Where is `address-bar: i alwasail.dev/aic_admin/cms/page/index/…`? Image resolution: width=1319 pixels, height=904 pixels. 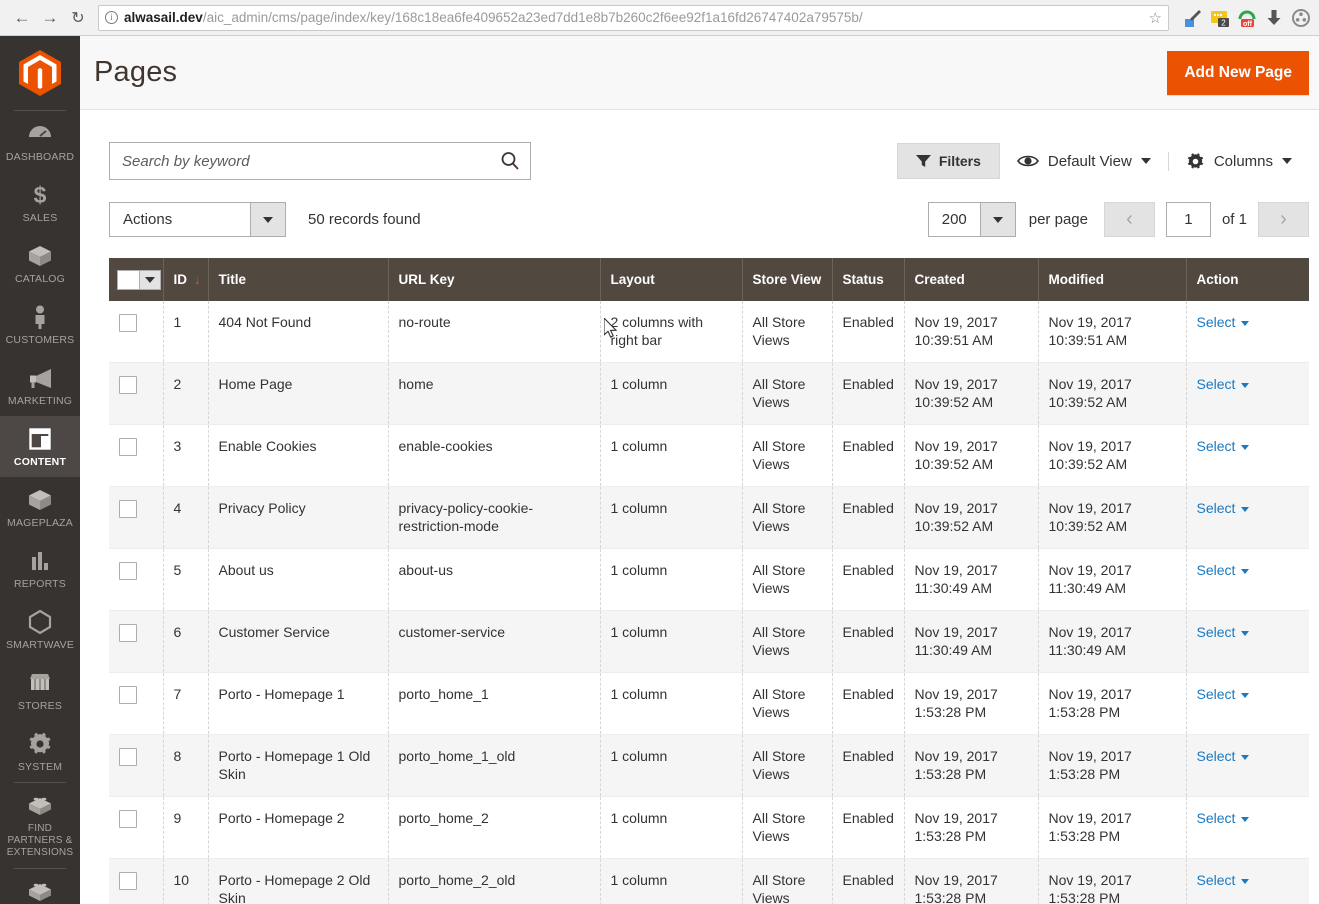 address-bar: i alwasail.dev/aic_admin/cms/page/index/… is located at coordinates (633, 17).